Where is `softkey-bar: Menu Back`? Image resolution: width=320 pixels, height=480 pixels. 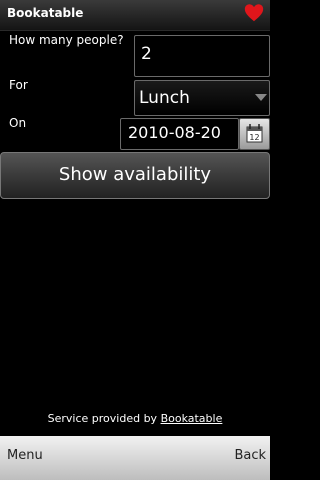 softkey-bar: Menu Back is located at coordinates (135, 458).